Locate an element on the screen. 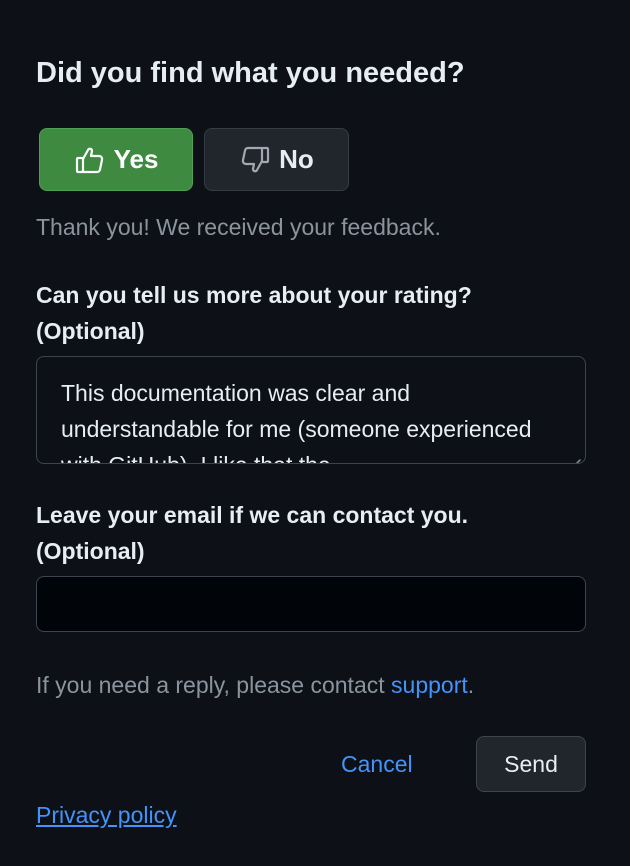  rating-label-optional: (Optional) is located at coordinates (90, 331).